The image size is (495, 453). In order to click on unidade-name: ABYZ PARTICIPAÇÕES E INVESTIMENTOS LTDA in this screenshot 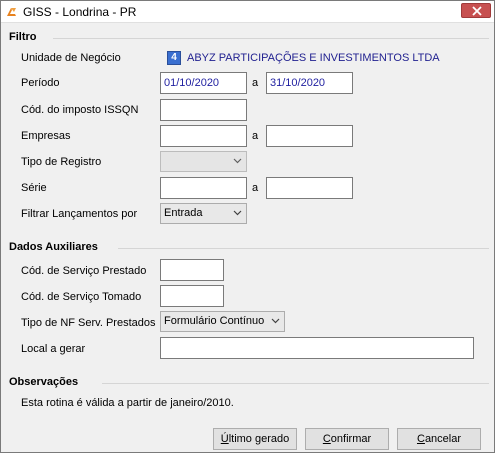, I will do `click(313, 58)`.